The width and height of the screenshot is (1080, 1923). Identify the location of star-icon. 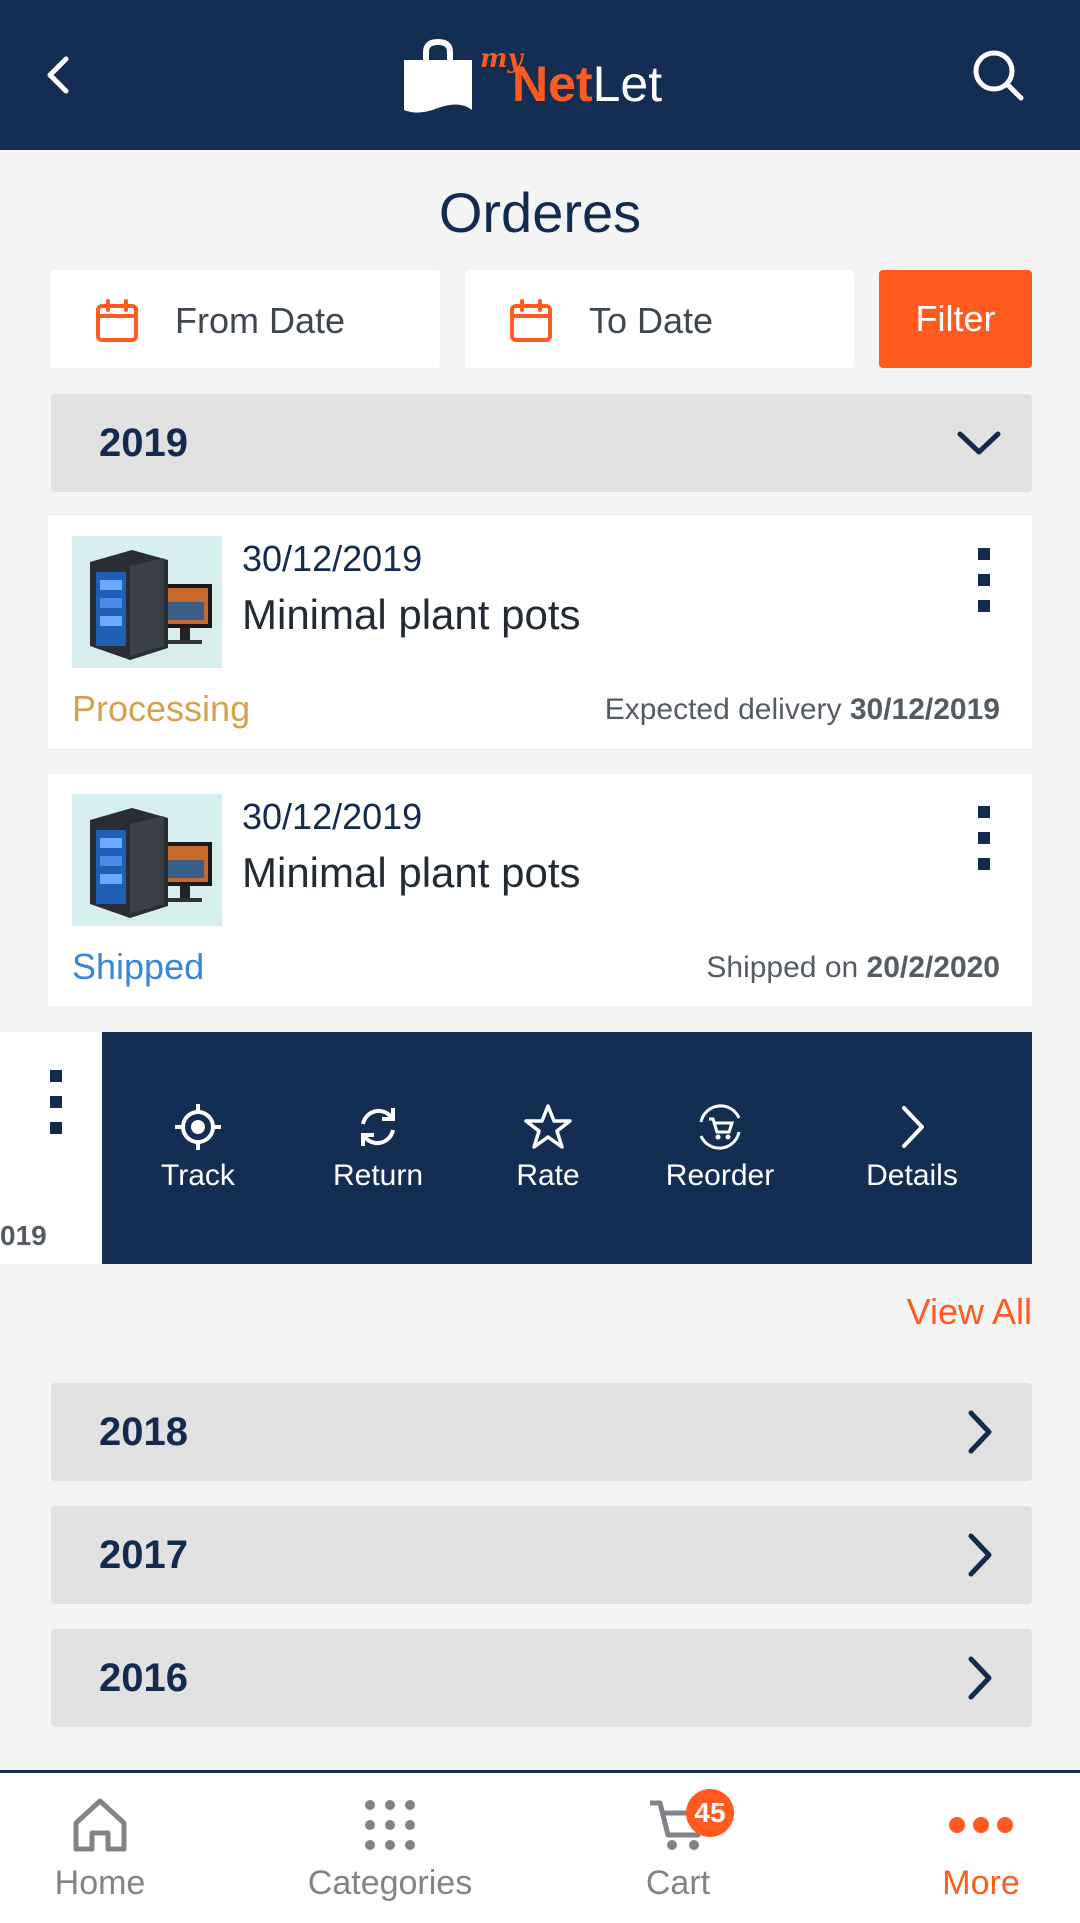
(548, 1126).